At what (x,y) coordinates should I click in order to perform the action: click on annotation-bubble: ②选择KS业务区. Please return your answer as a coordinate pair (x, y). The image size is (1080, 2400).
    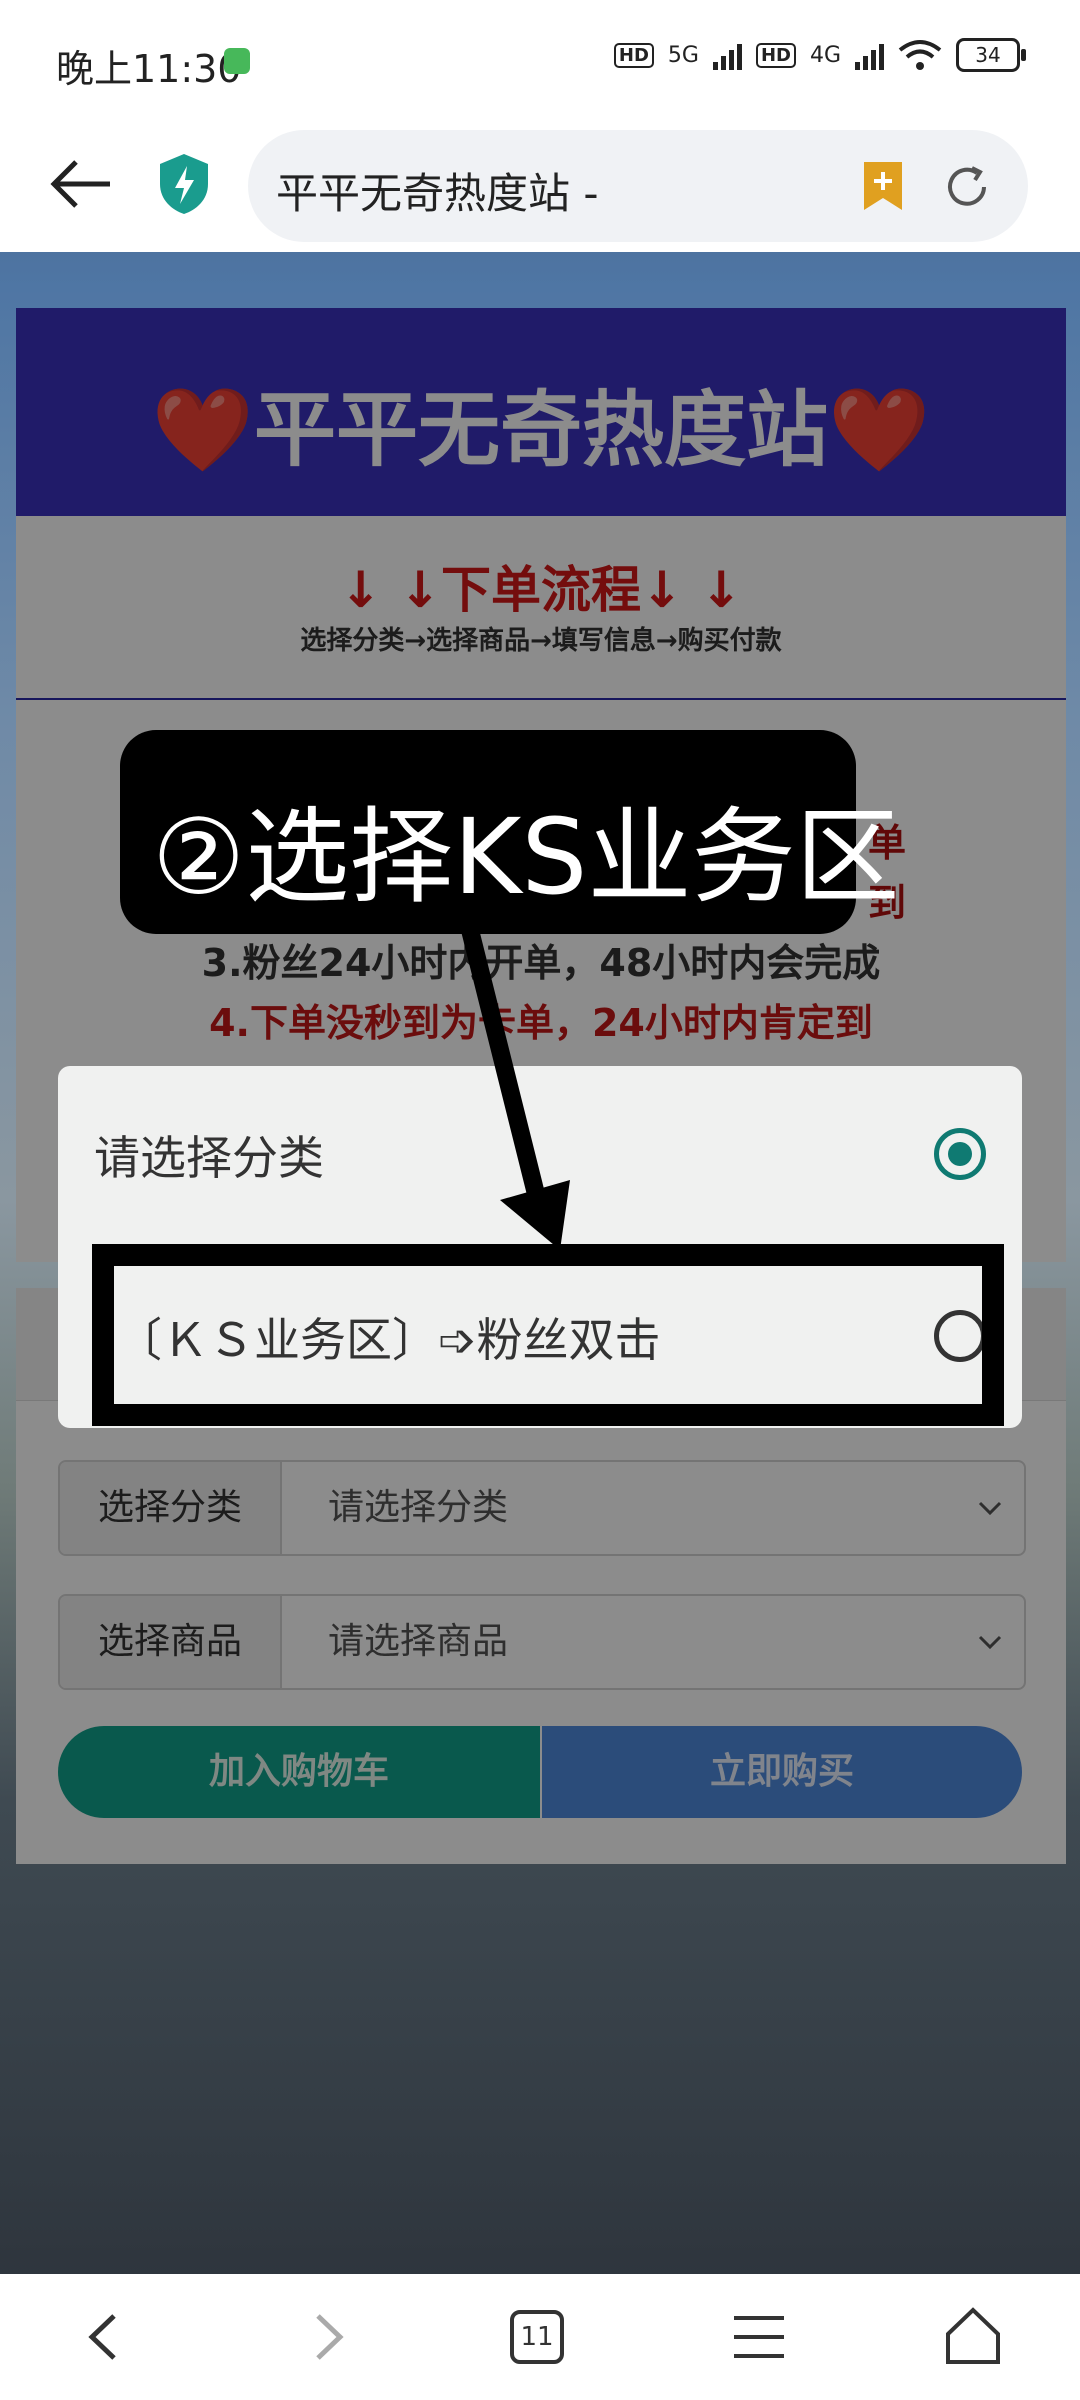
    Looking at the image, I should click on (509, 832).